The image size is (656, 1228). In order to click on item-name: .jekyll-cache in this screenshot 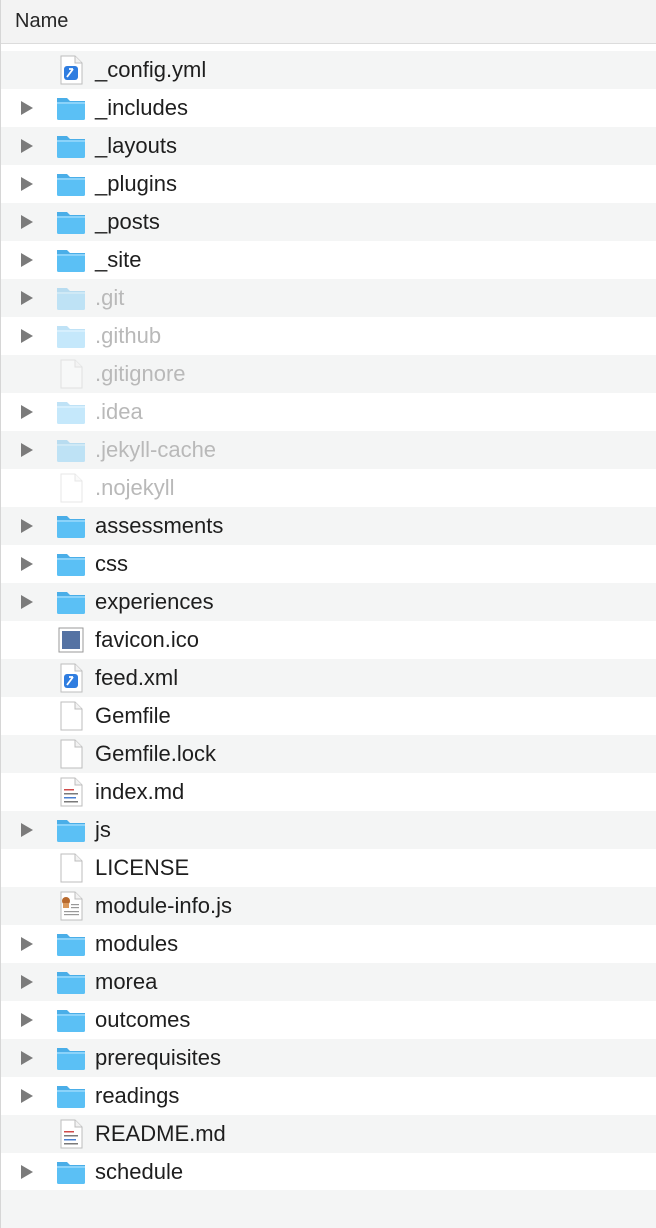, I will do `click(156, 449)`.